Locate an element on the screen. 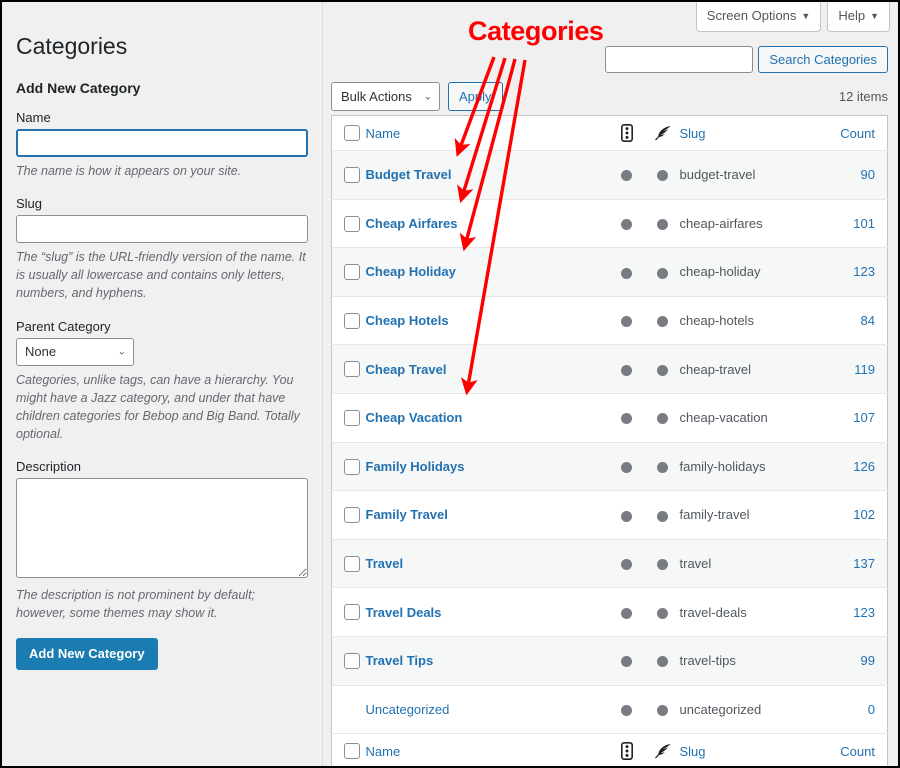 Image resolution: width=900 pixels, height=768 pixels. count-column-footer: Count is located at coordinates (857, 750).